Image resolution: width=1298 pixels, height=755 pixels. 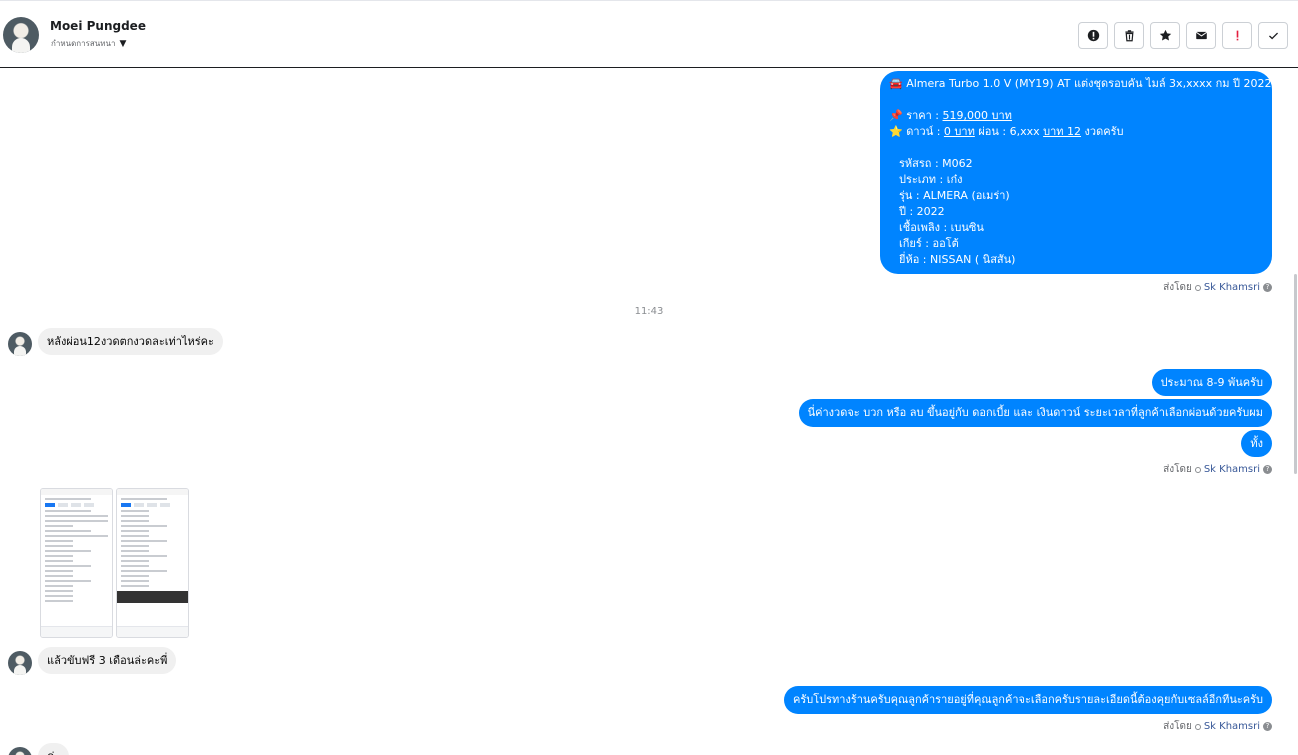 What do you see at coordinates (649, 311) in the screenshot?
I see `timestamp: 11:43` at bounding box center [649, 311].